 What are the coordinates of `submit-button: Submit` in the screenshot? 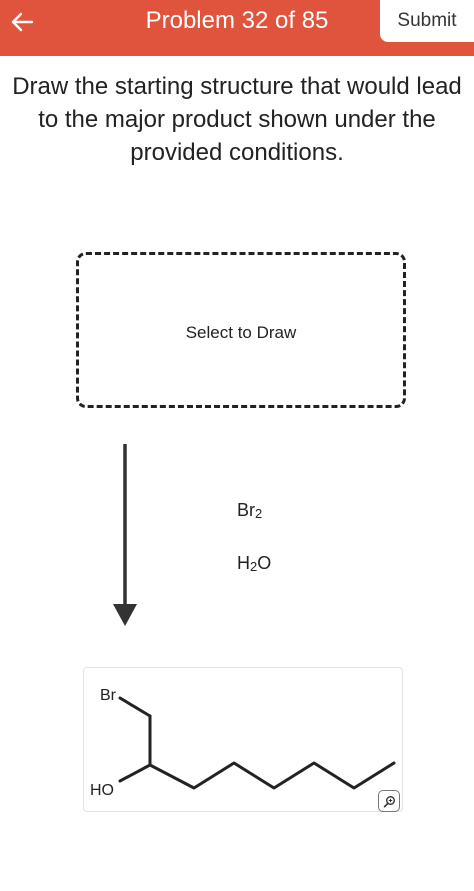 It's located at (427, 21).